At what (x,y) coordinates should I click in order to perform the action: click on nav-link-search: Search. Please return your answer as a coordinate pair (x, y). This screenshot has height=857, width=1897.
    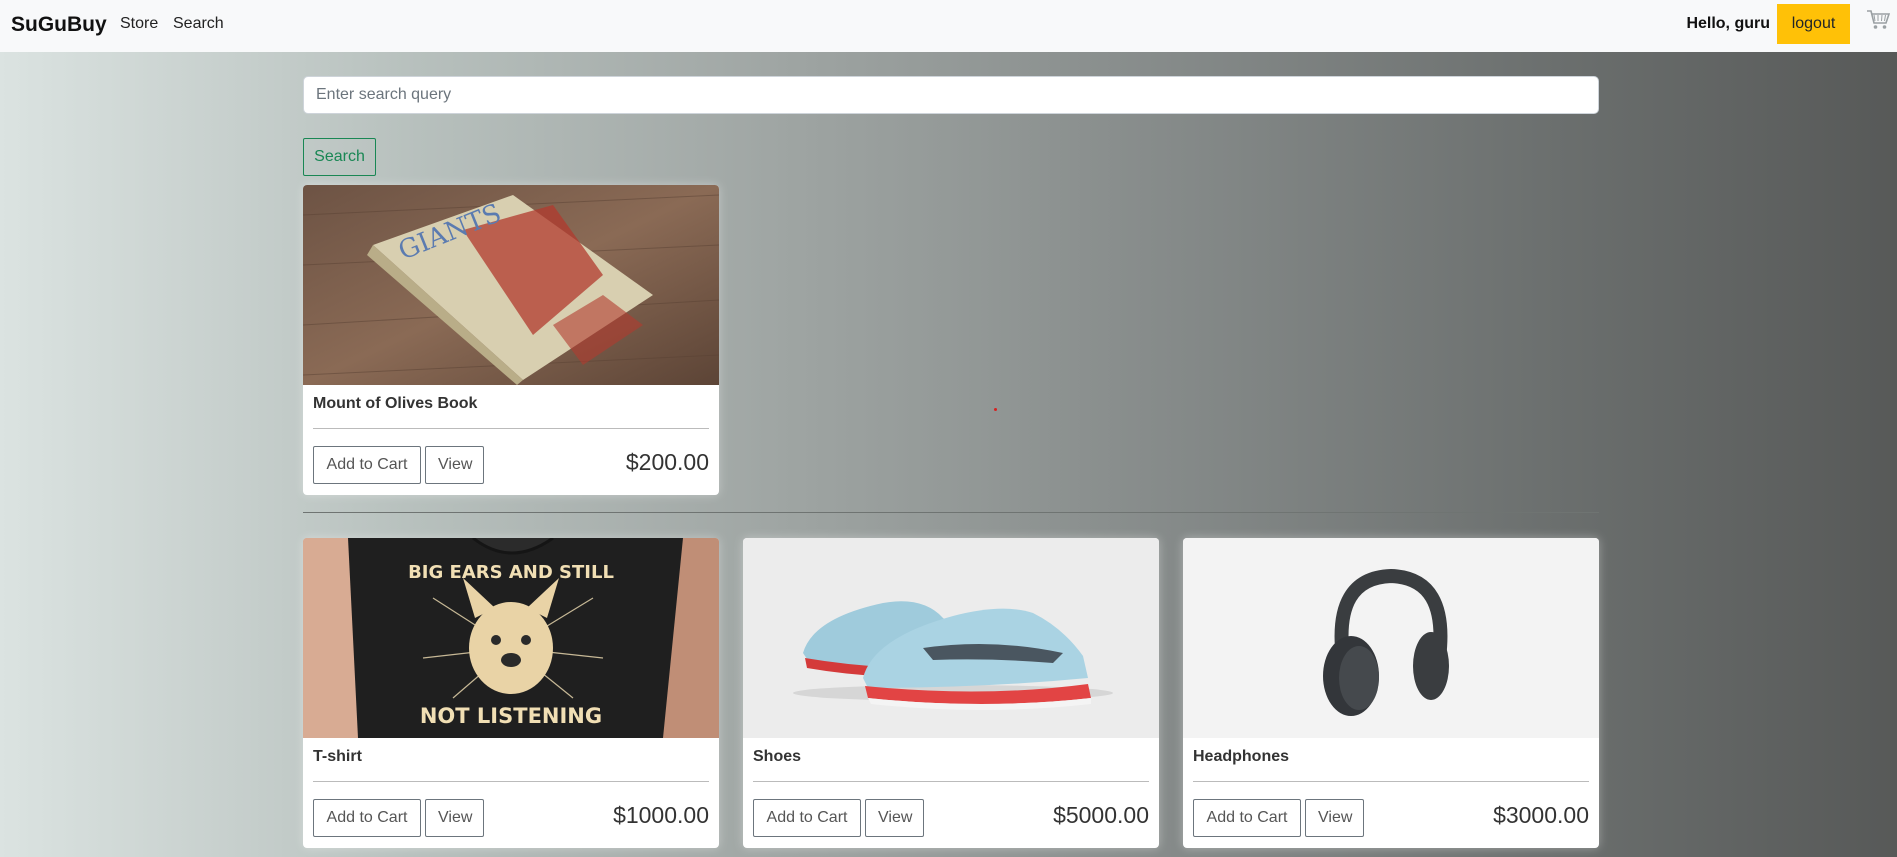
    Looking at the image, I should click on (198, 24).